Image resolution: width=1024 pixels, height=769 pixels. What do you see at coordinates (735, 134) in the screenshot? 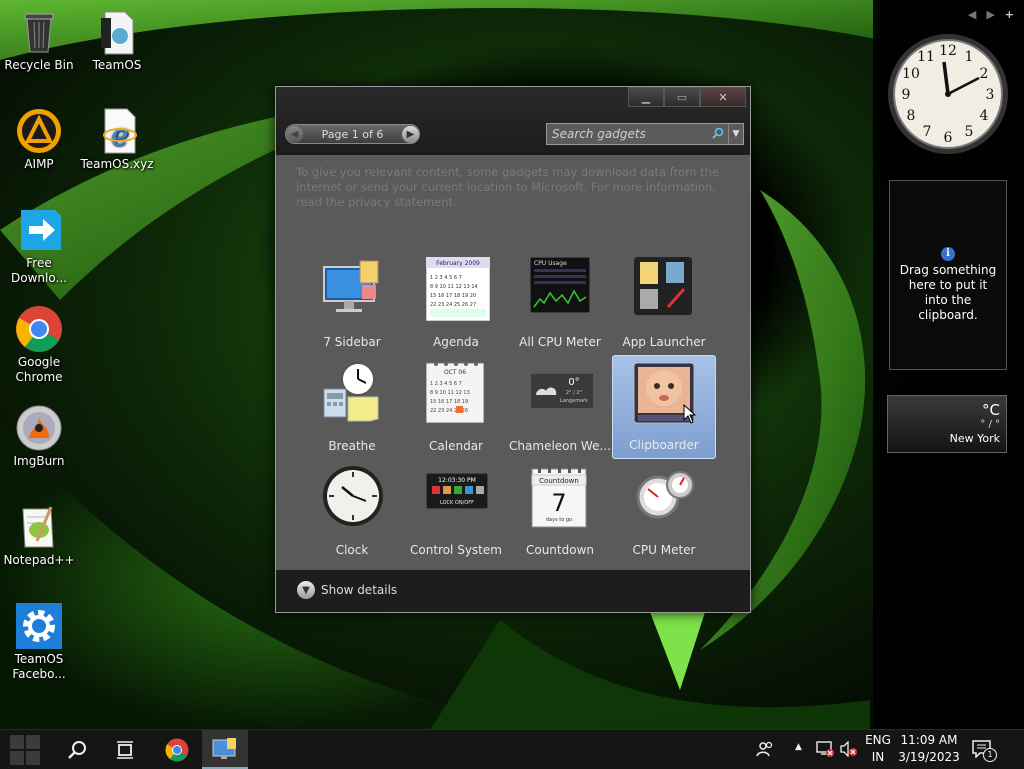
I see `search-dropdown-button: ▼` at bounding box center [735, 134].